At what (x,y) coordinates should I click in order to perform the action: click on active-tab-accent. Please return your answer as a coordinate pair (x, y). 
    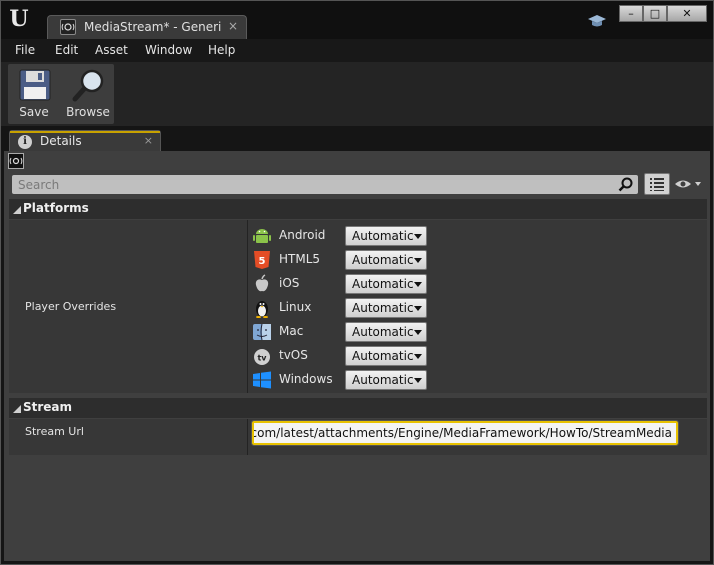
    Looking at the image, I should click on (85, 132).